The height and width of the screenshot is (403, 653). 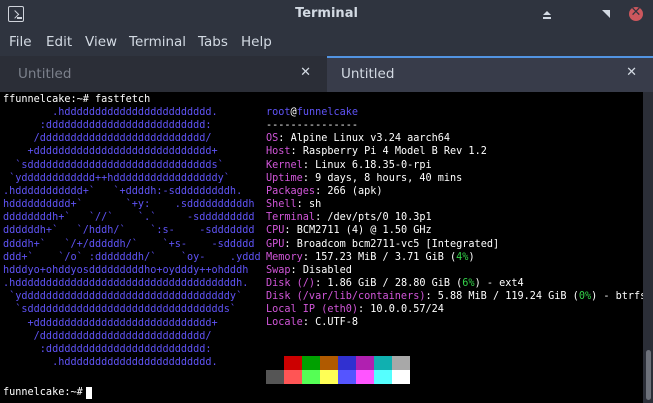 I want to click on info-key: CPU, so click(x=275, y=231).